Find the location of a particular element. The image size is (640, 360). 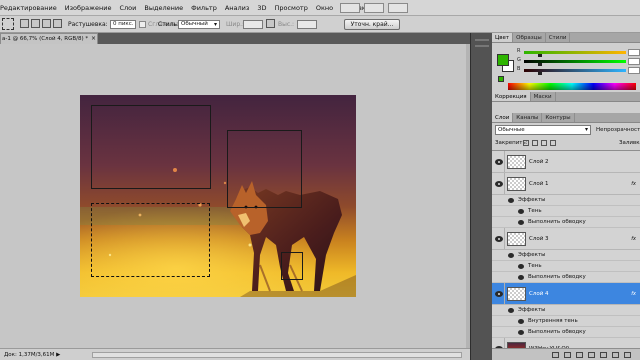

document-tab: а-1 @ 66,7% (Слой 4, RGB/8) * × is located at coordinates (49, 38).